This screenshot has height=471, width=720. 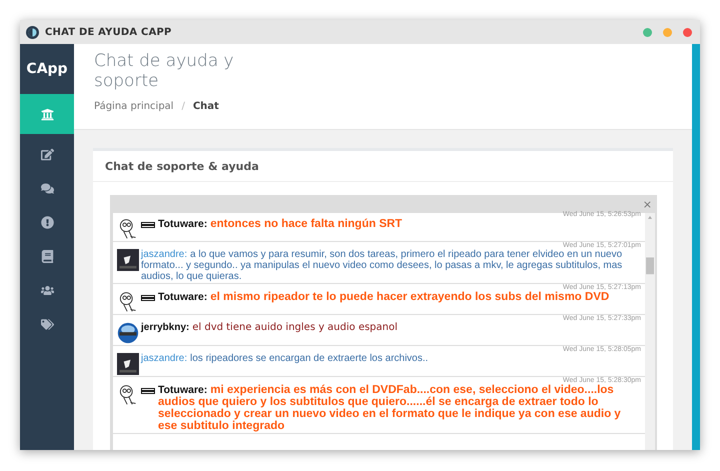 What do you see at coordinates (47, 324) in the screenshot?
I see `tags-icon` at bounding box center [47, 324].